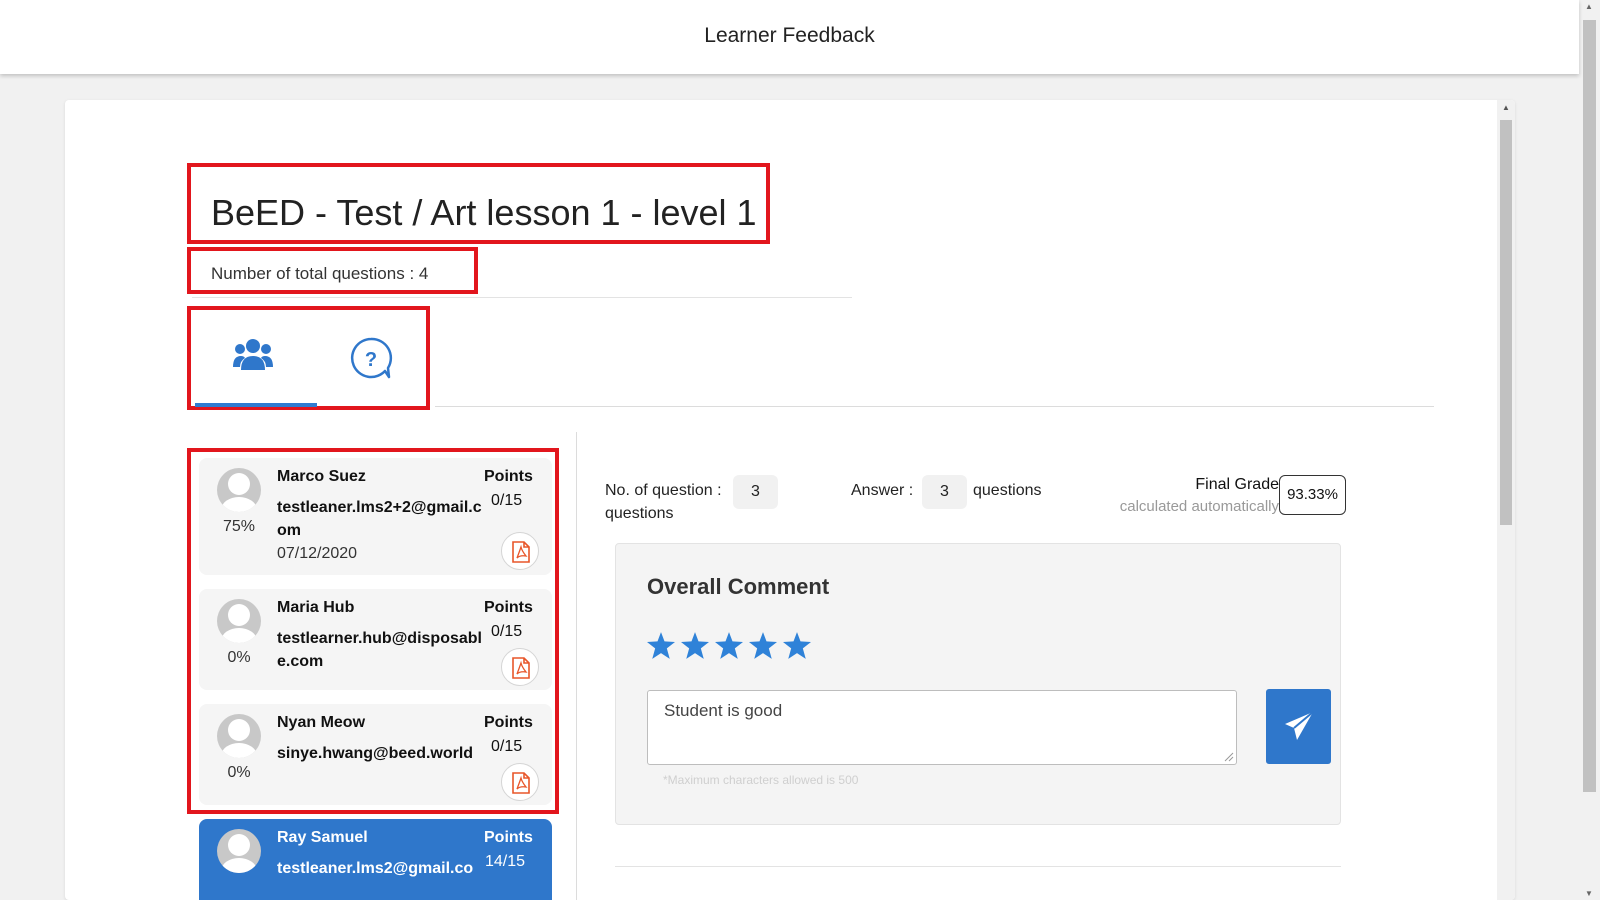 This screenshot has height=900, width=1600. What do you see at coordinates (1589, 893) in the screenshot?
I see `scroll-down-arrow-icon: ▼` at bounding box center [1589, 893].